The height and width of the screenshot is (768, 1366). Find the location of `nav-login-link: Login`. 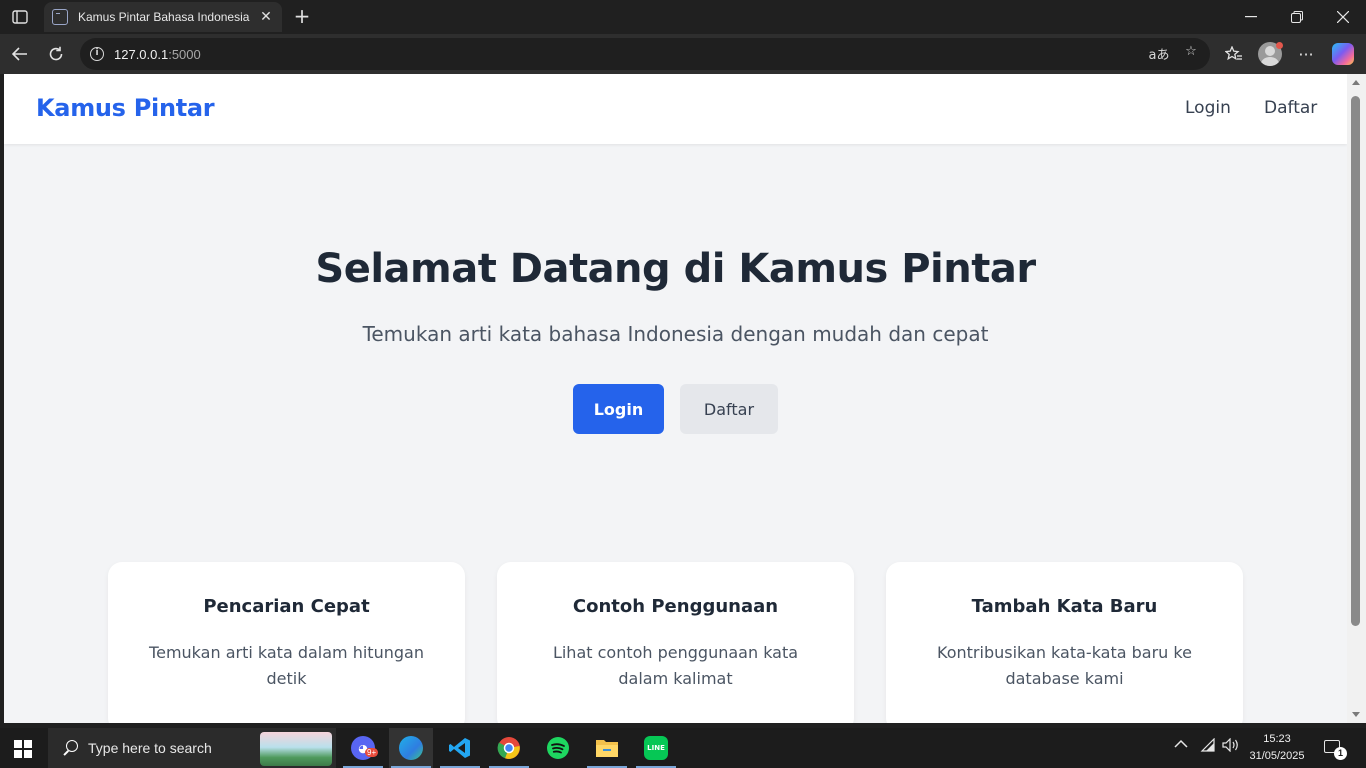

nav-login-link: Login is located at coordinates (1208, 108).